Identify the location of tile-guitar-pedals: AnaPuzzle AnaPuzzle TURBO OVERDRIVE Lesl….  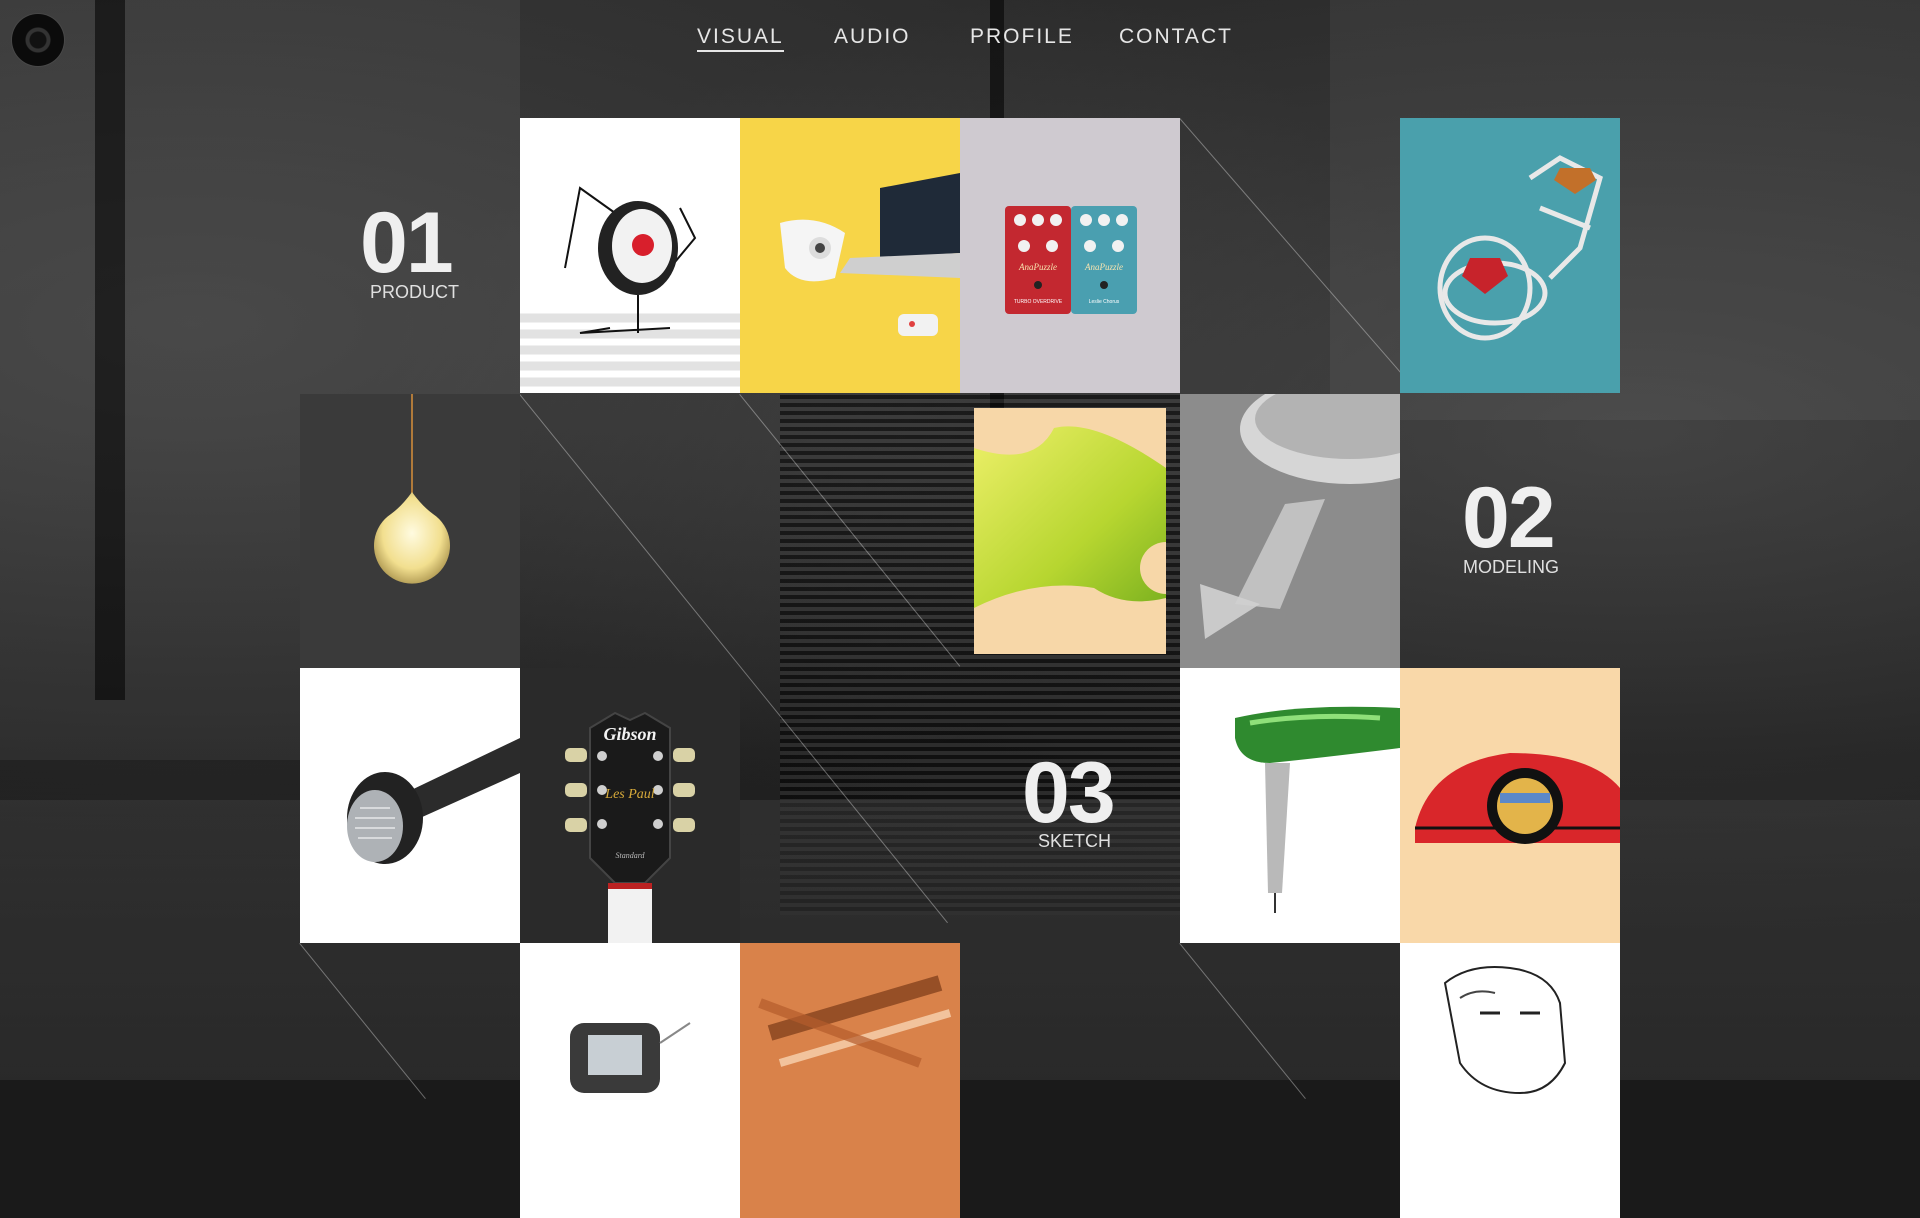
(1070, 255).